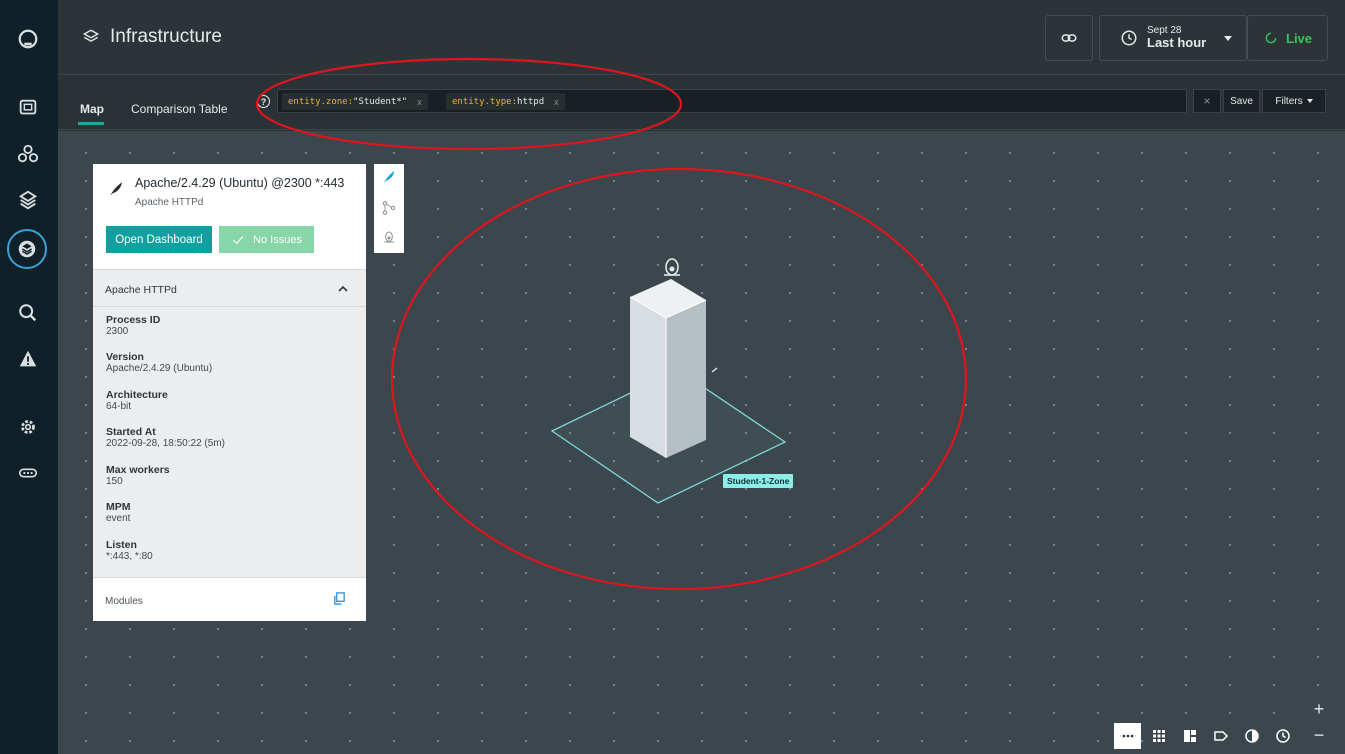 The width and height of the screenshot is (1345, 754). Describe the element at coordinates (125, 357) in the screenshot. I see `attribute-label: Version` at that location.